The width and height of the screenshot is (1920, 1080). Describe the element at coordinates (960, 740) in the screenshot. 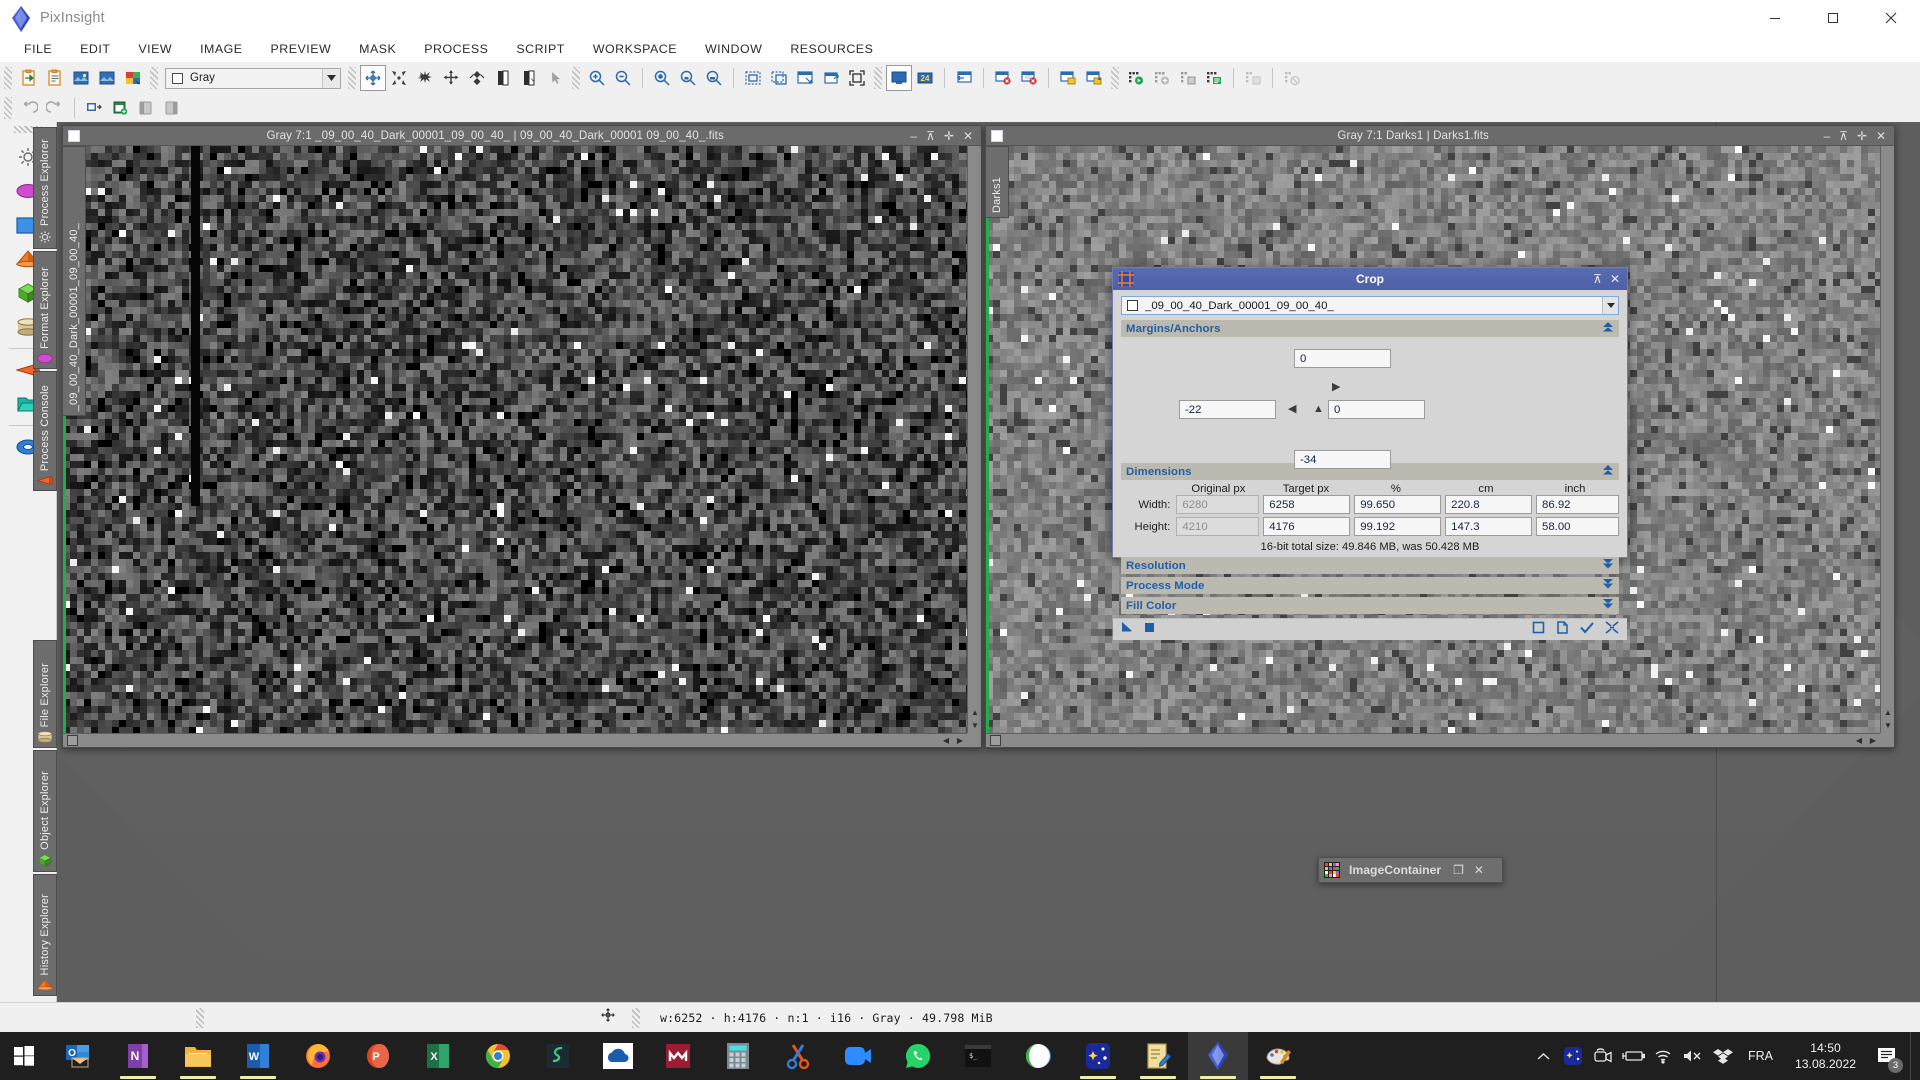

I see `scroll-right-arrow-icon: ▶` at that location.